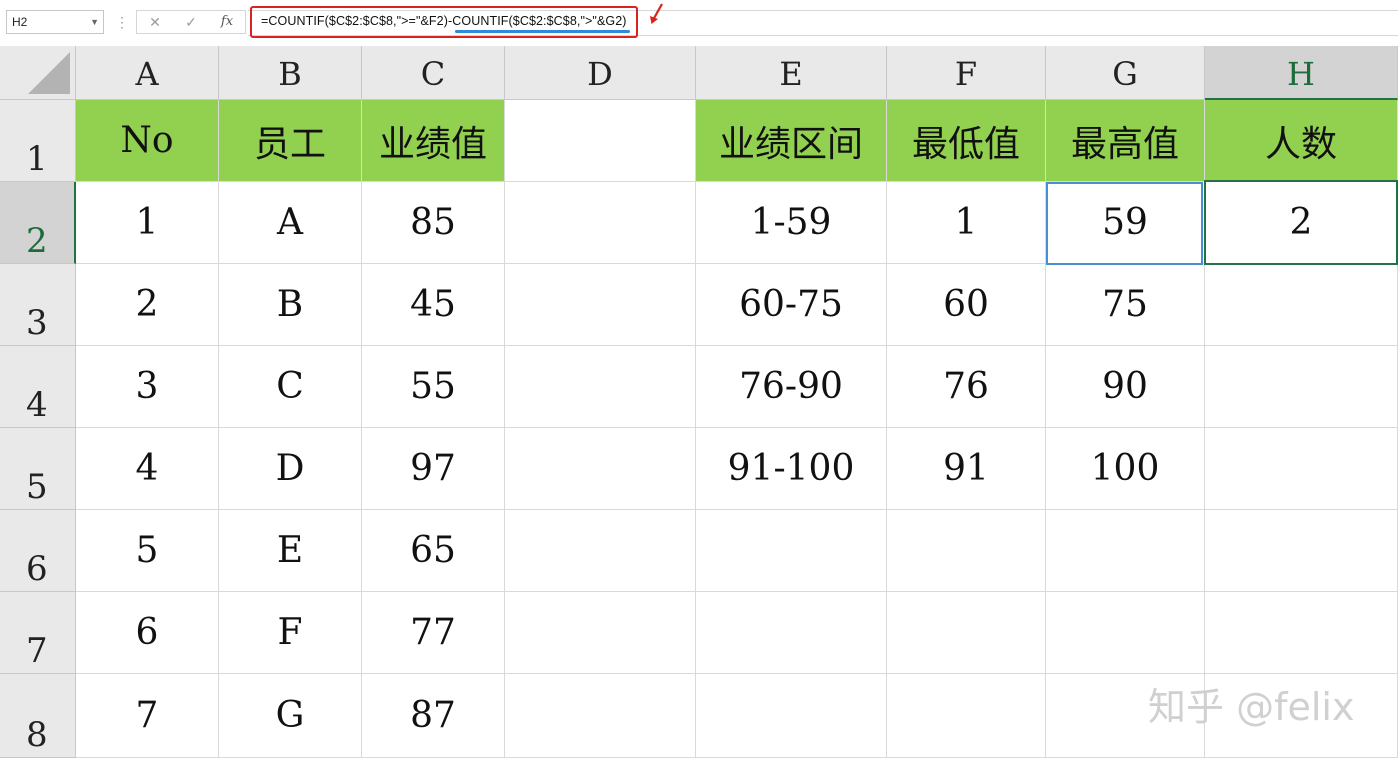  What do you see at coordinates (38, 551) in the screenshot?
I see `row-header-6: 6` at bounding box center [38, 551].